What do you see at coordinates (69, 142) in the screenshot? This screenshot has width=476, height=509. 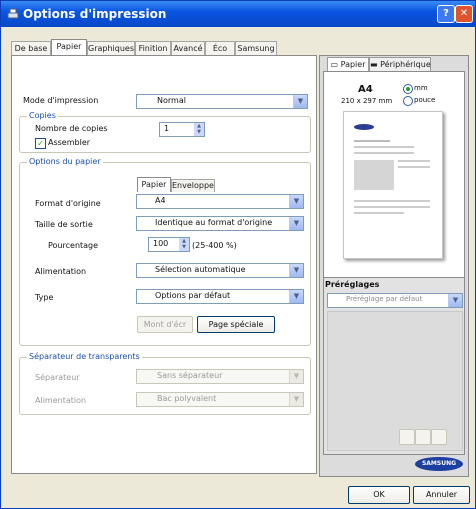 I see `collate-label: Assembler` at bounding box center [69, 142].